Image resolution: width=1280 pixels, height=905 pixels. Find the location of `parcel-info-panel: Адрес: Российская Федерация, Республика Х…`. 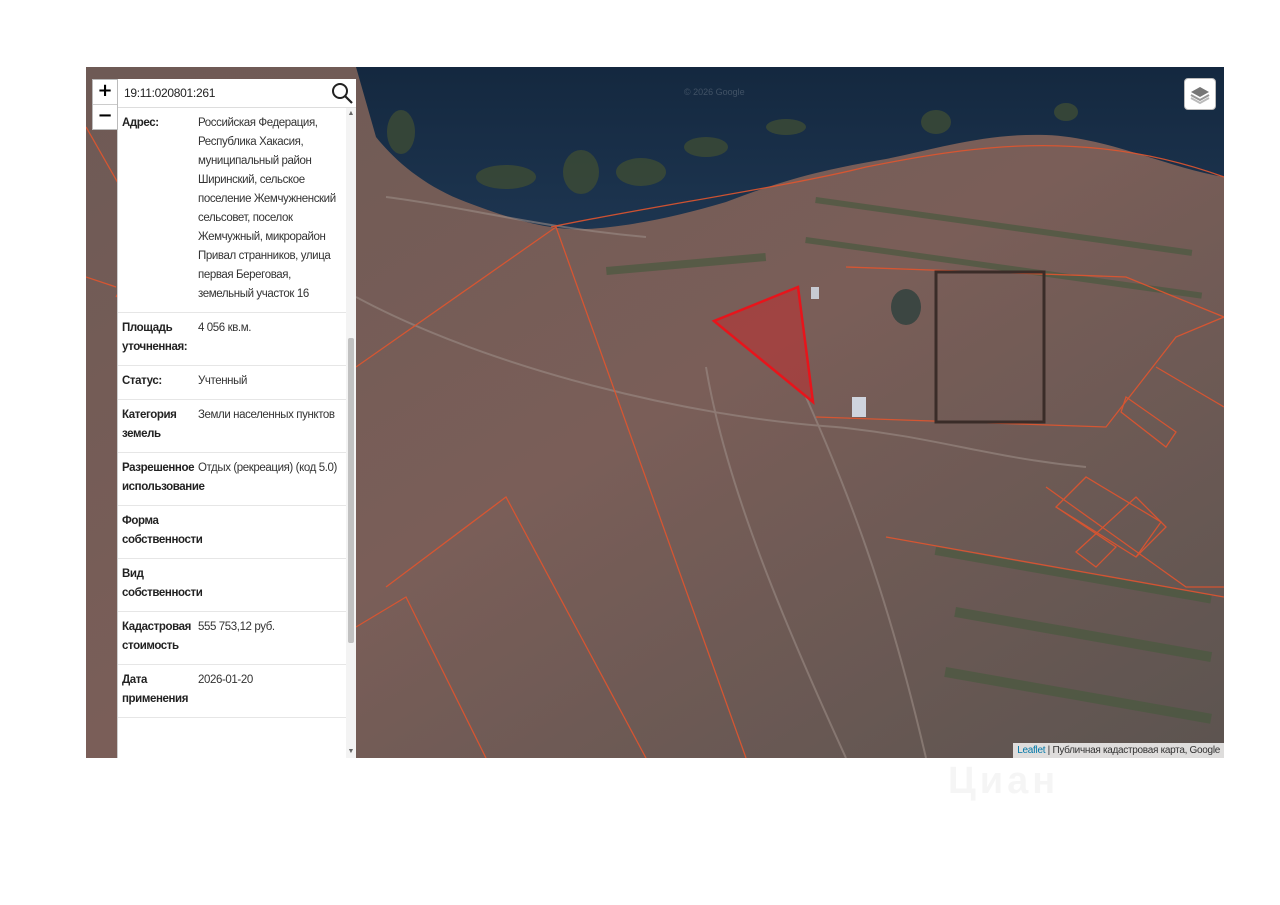

parcel-info-panel: Адрес: Российская Федерация, Республика Х… is located at coordinates (236, 418).